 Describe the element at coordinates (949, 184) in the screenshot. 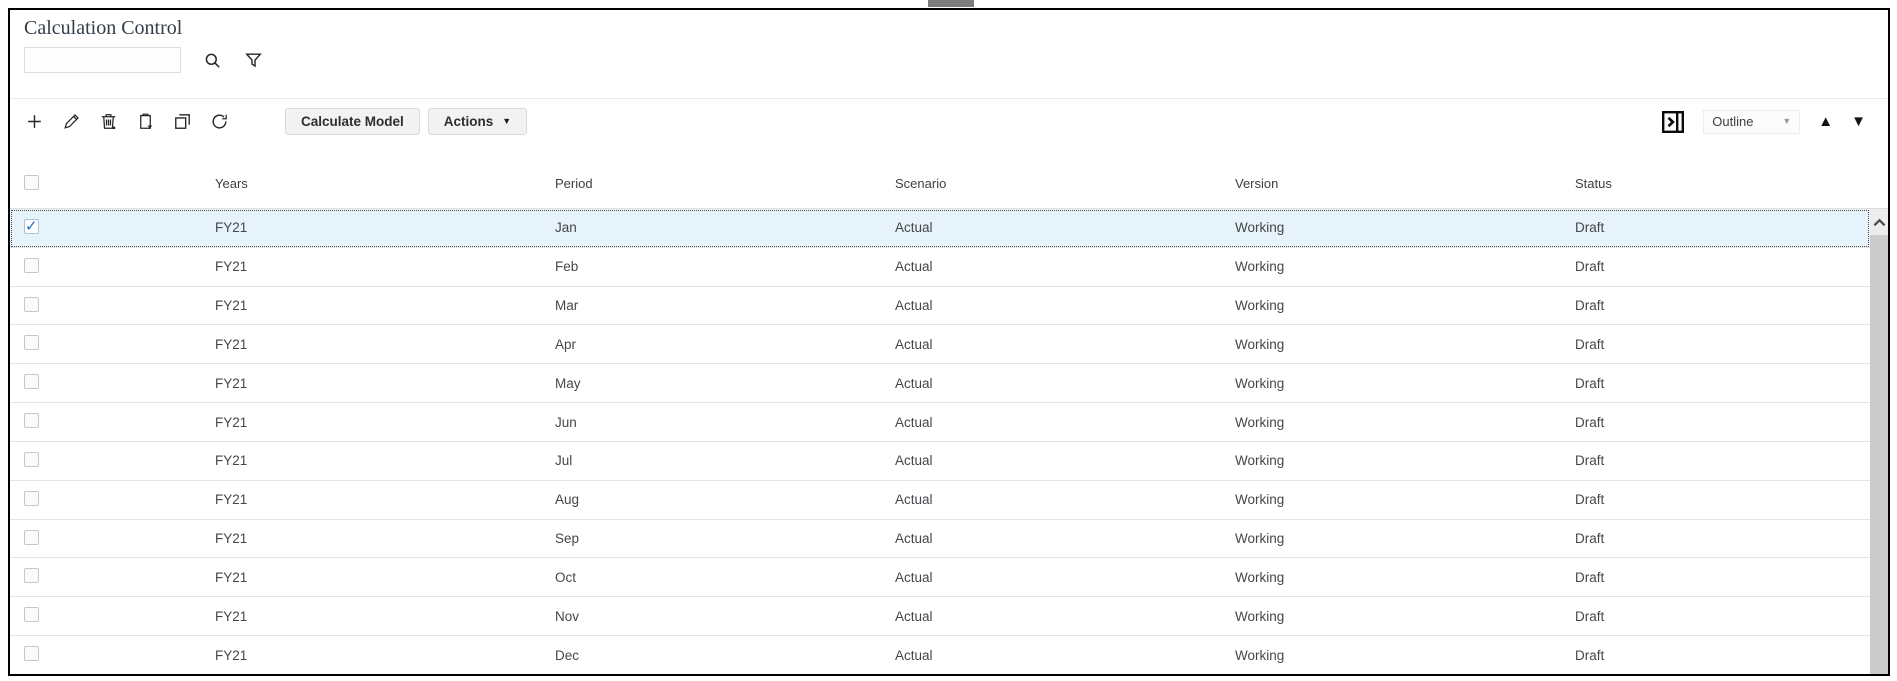

I see `table-header: Years Period Scenario Version Status` at that location.